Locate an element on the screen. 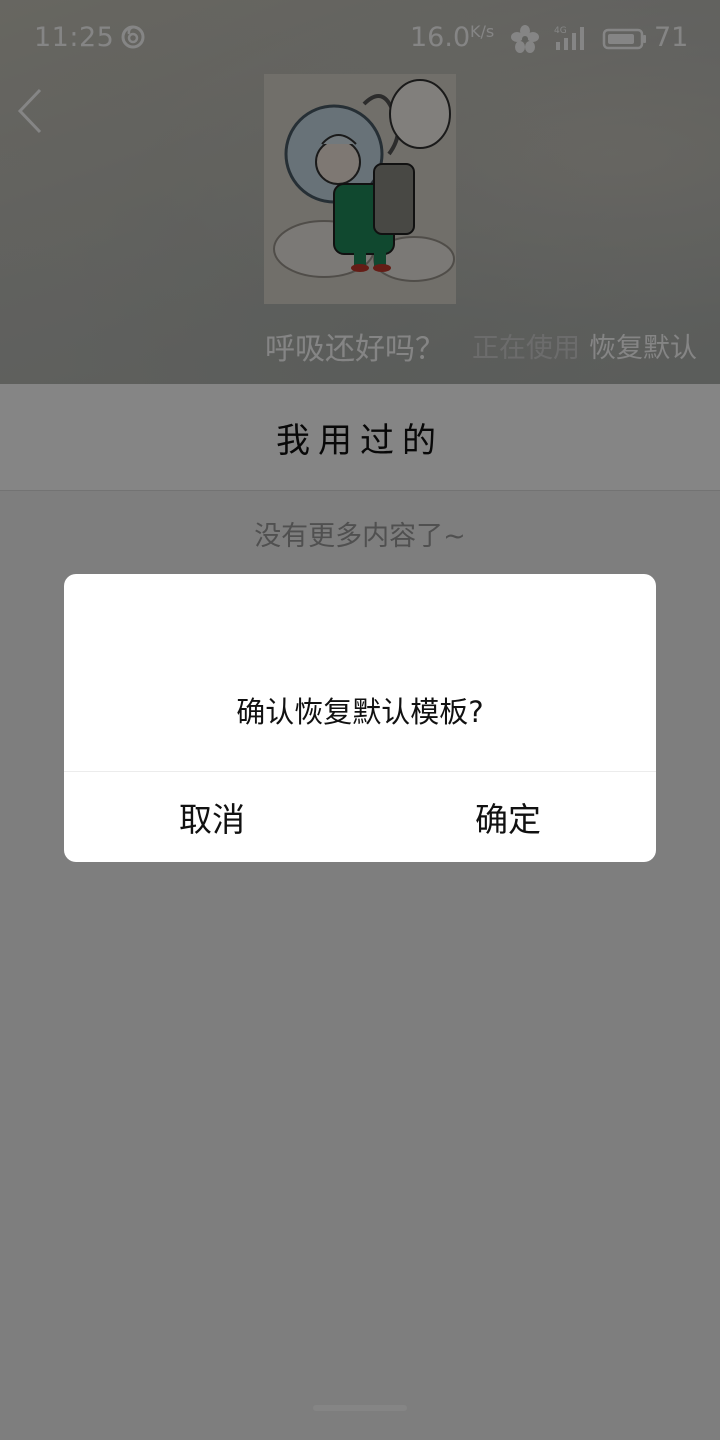  dialog-message: 确认恢复默认模板? is located at coordinates (360, 712).